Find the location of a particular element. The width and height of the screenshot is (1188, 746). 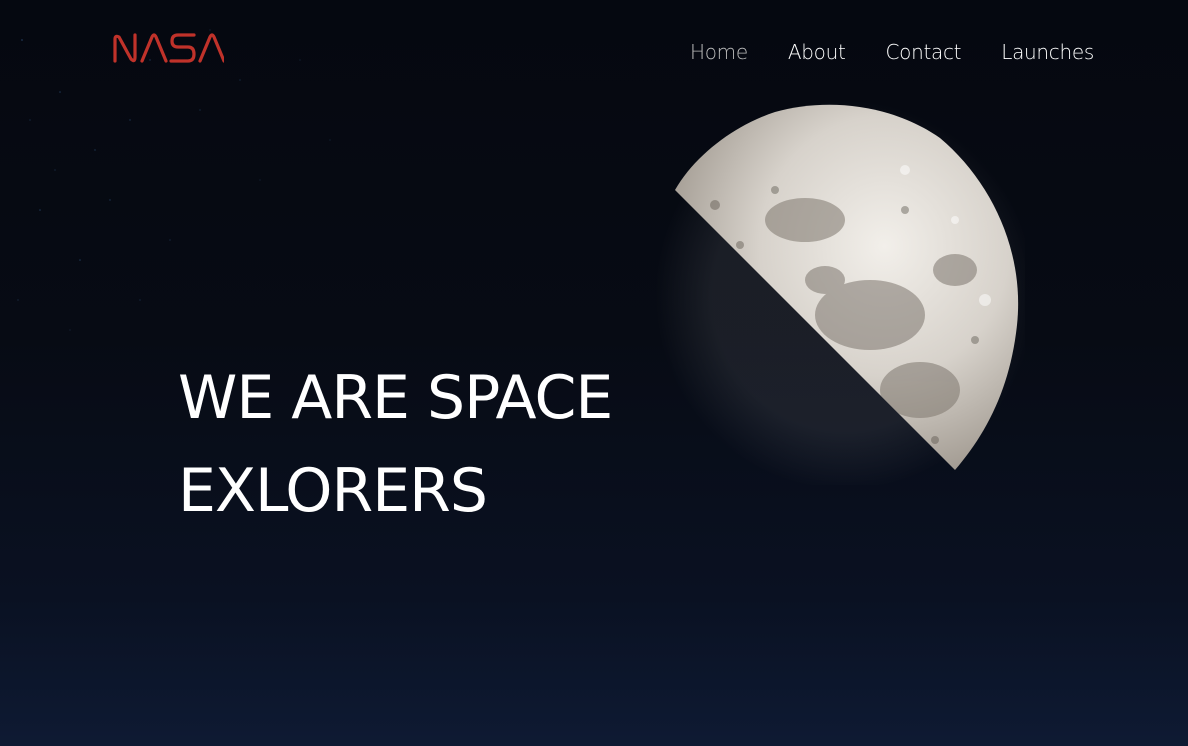

main-nav: Home About Contact Launches is located at coordinates (892, 52).